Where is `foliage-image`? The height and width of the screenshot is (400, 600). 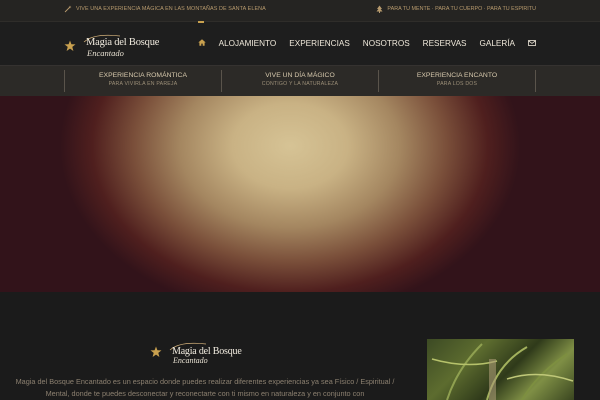
foliage-image is located at coordinates (502, 371).